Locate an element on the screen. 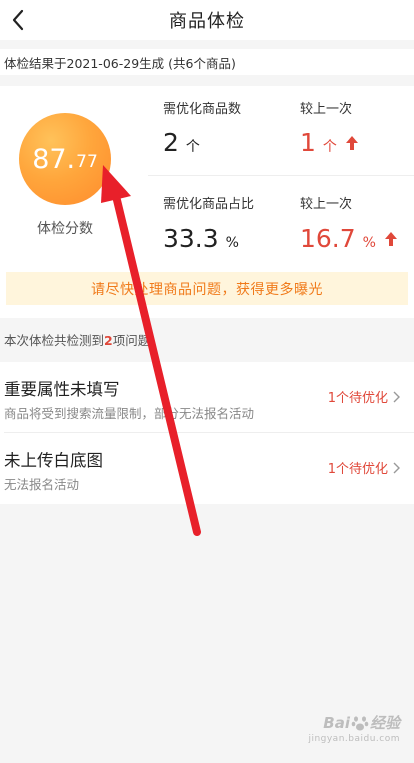 This screenshot has width=414, height=763. issue-row: 未上传白底图 无法报名活动 1个待优化 is located at coordinates (207, 468).